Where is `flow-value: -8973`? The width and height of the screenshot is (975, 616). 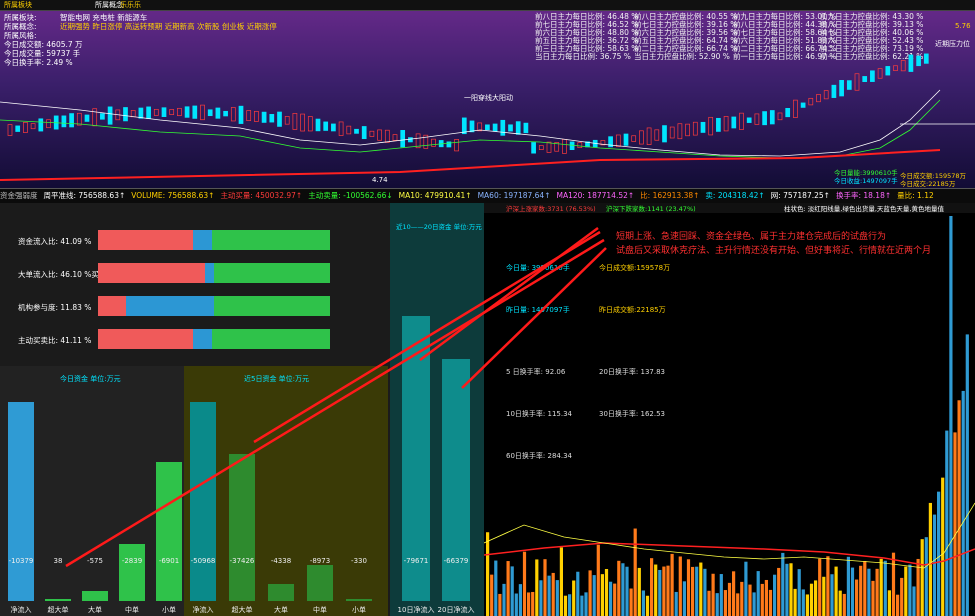 flow-value: -8973 is located at coordinates (320, 561).